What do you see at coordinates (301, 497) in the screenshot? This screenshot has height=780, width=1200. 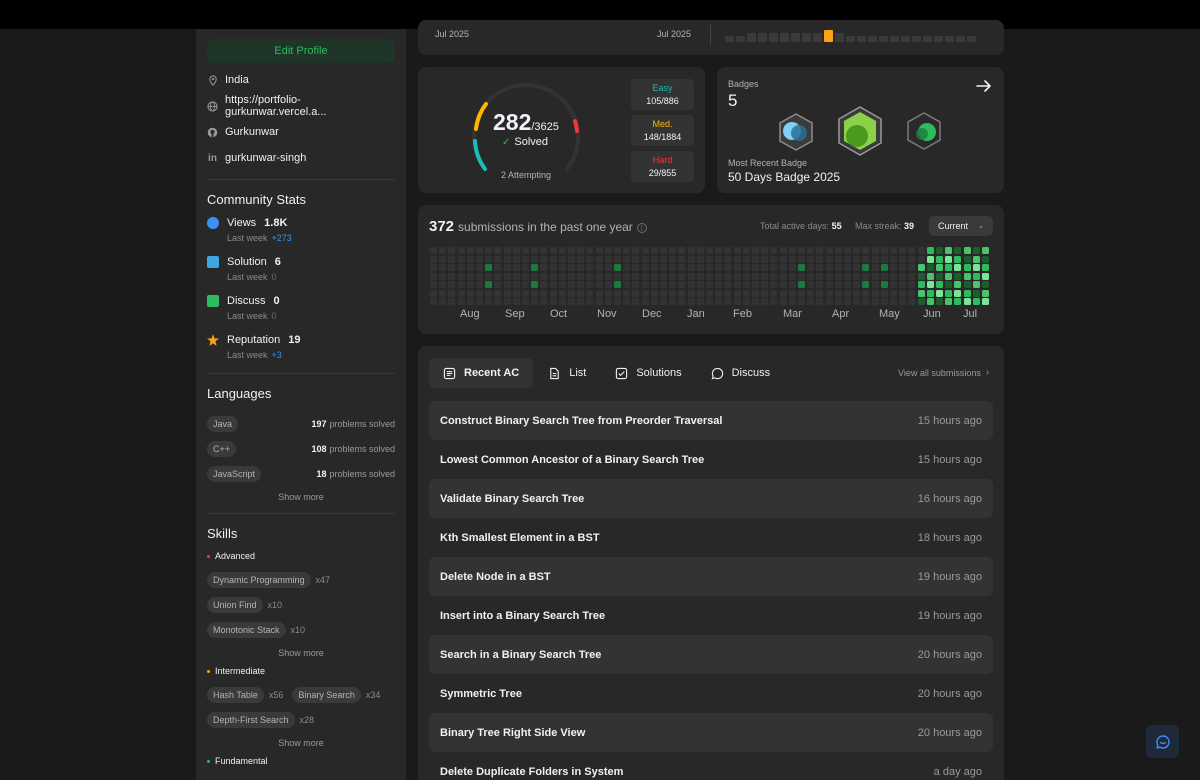 I see `languages-show-more: Show more` at bounding box center [301, 497].